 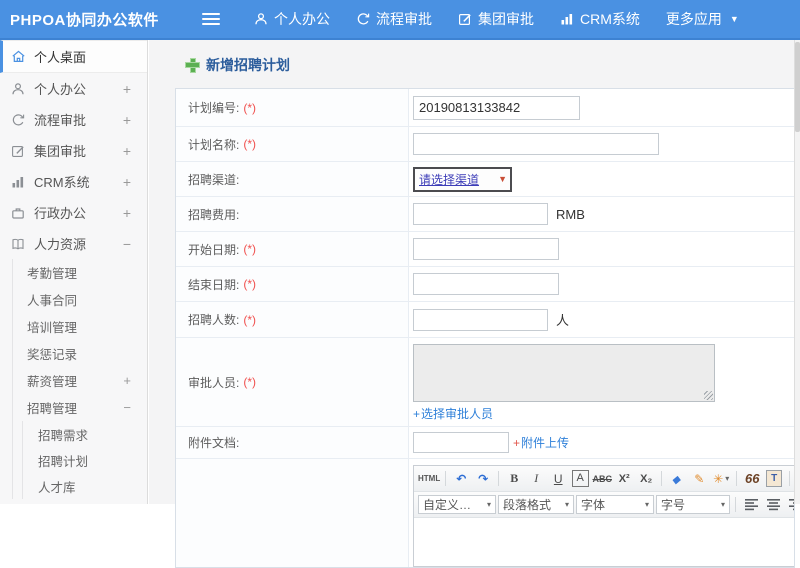 I want to click on auto-typeset-icon: ✳ ▾, so click(x=721, y=479).